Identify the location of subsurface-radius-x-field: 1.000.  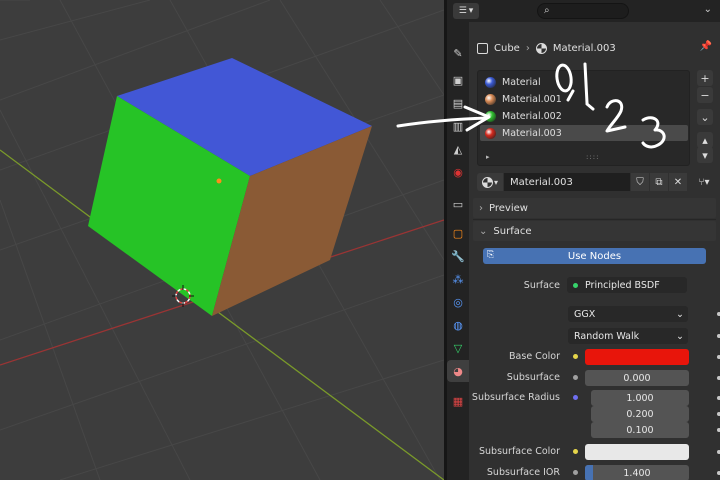
(640, 398).